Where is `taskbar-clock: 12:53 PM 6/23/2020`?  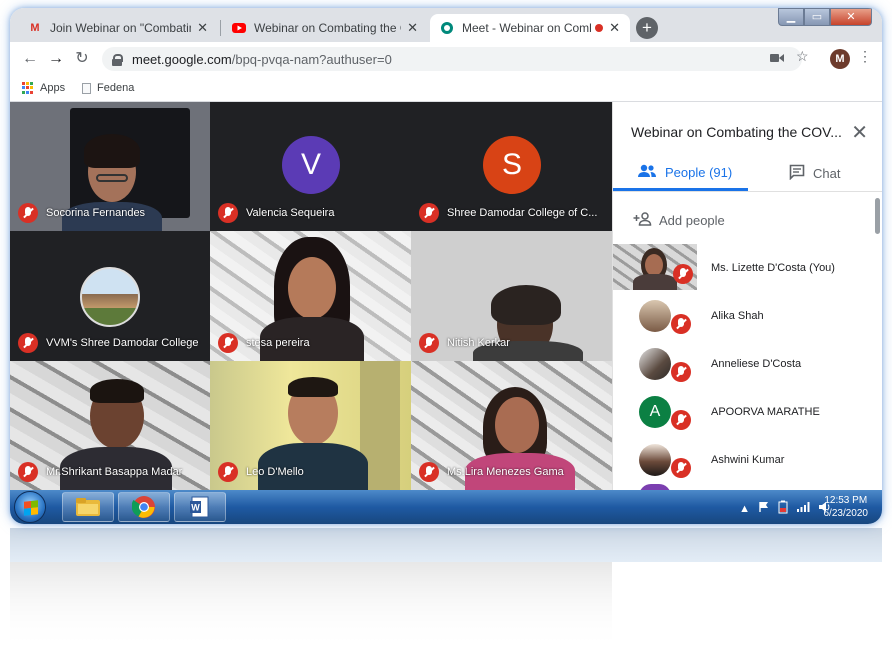
taskbar-clock: 12:53 PM 6/23/2020 is located at coordinates (846, 507).